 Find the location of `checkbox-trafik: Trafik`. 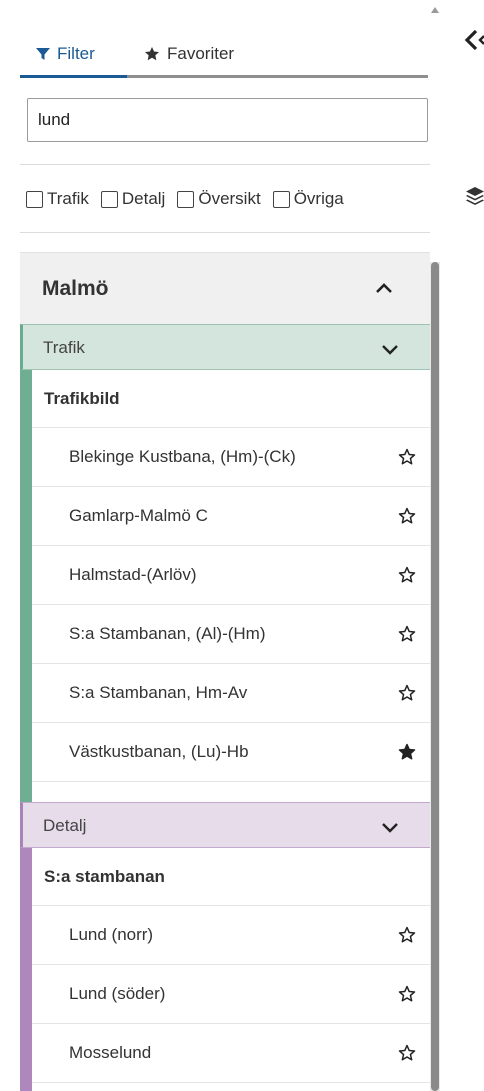

checkbox-trafik: Trafik is located at coordinates (57, 199).